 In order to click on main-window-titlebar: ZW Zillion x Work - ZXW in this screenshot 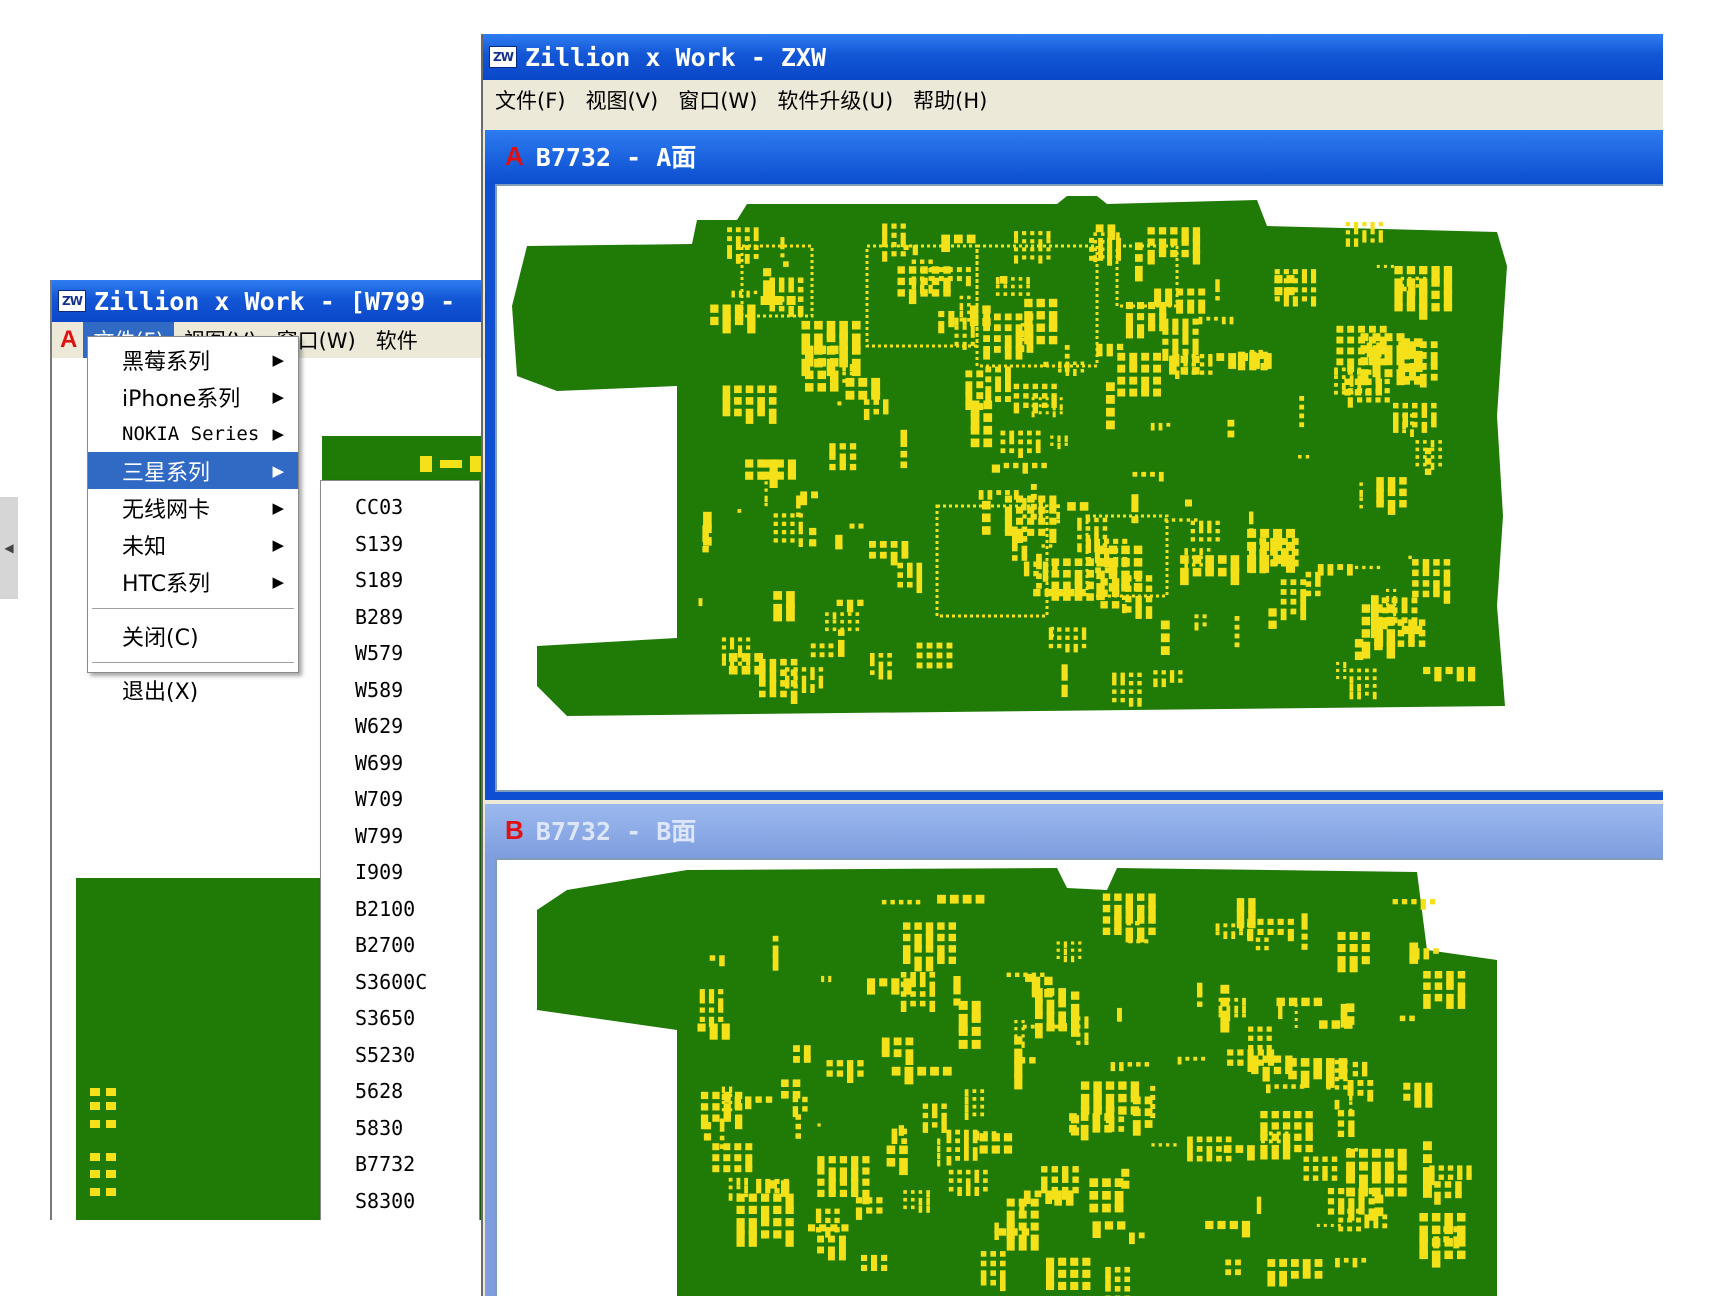, I will do `click(1073, 57)`.